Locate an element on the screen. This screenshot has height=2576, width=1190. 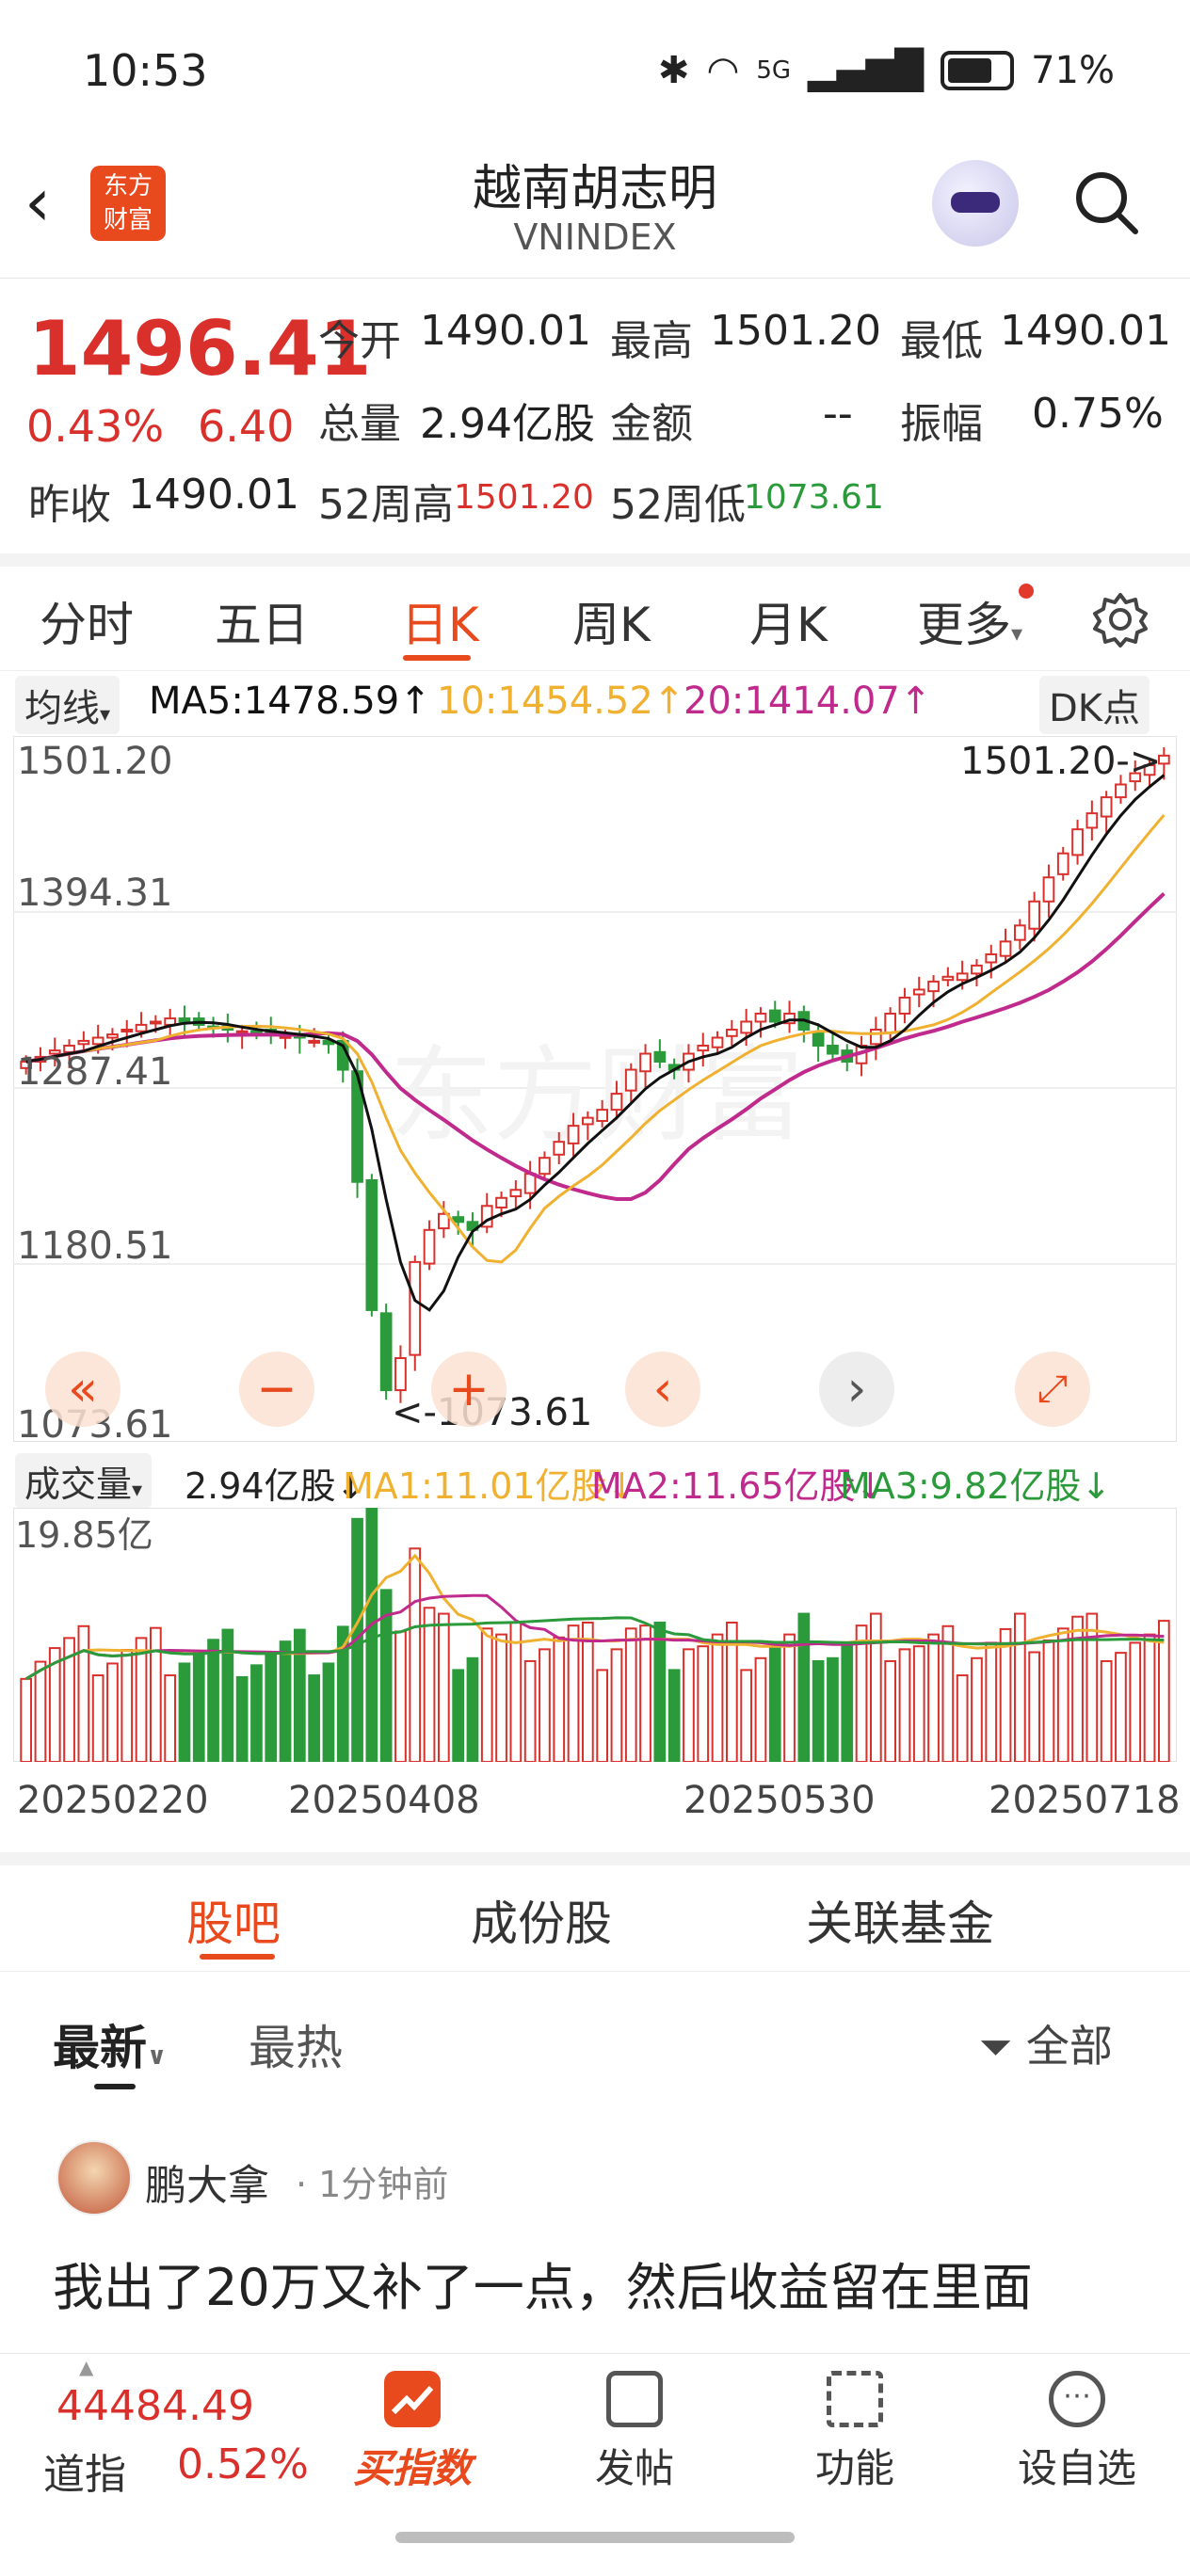
dow-value: 44484.49 is located at coordinates (155, 2406).